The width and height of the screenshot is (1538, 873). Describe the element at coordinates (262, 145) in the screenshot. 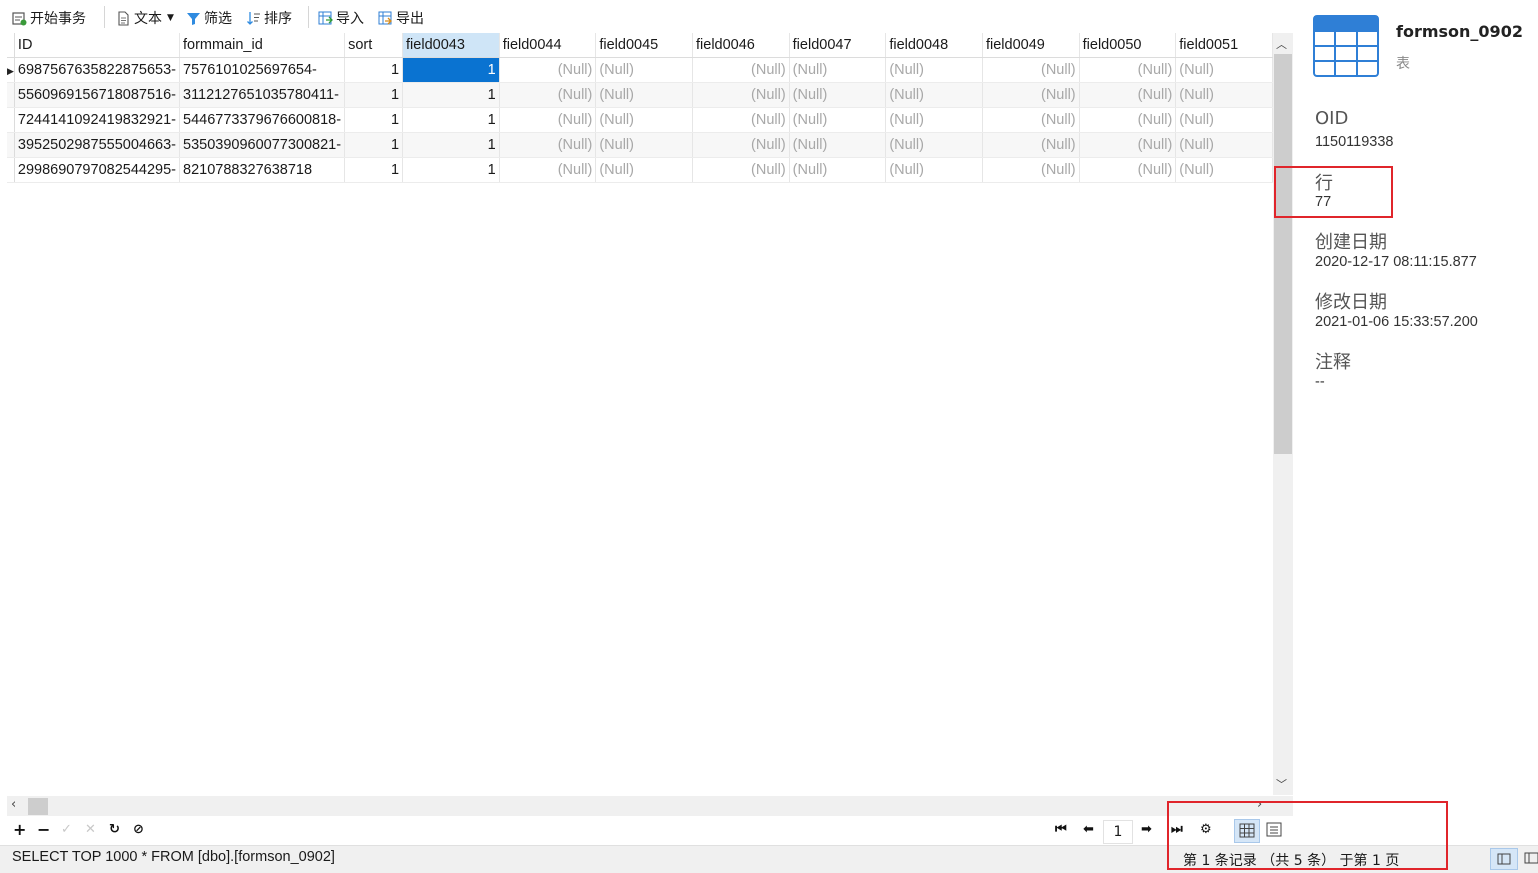

I see `grid-cell: -5350390960077300821` at that location.